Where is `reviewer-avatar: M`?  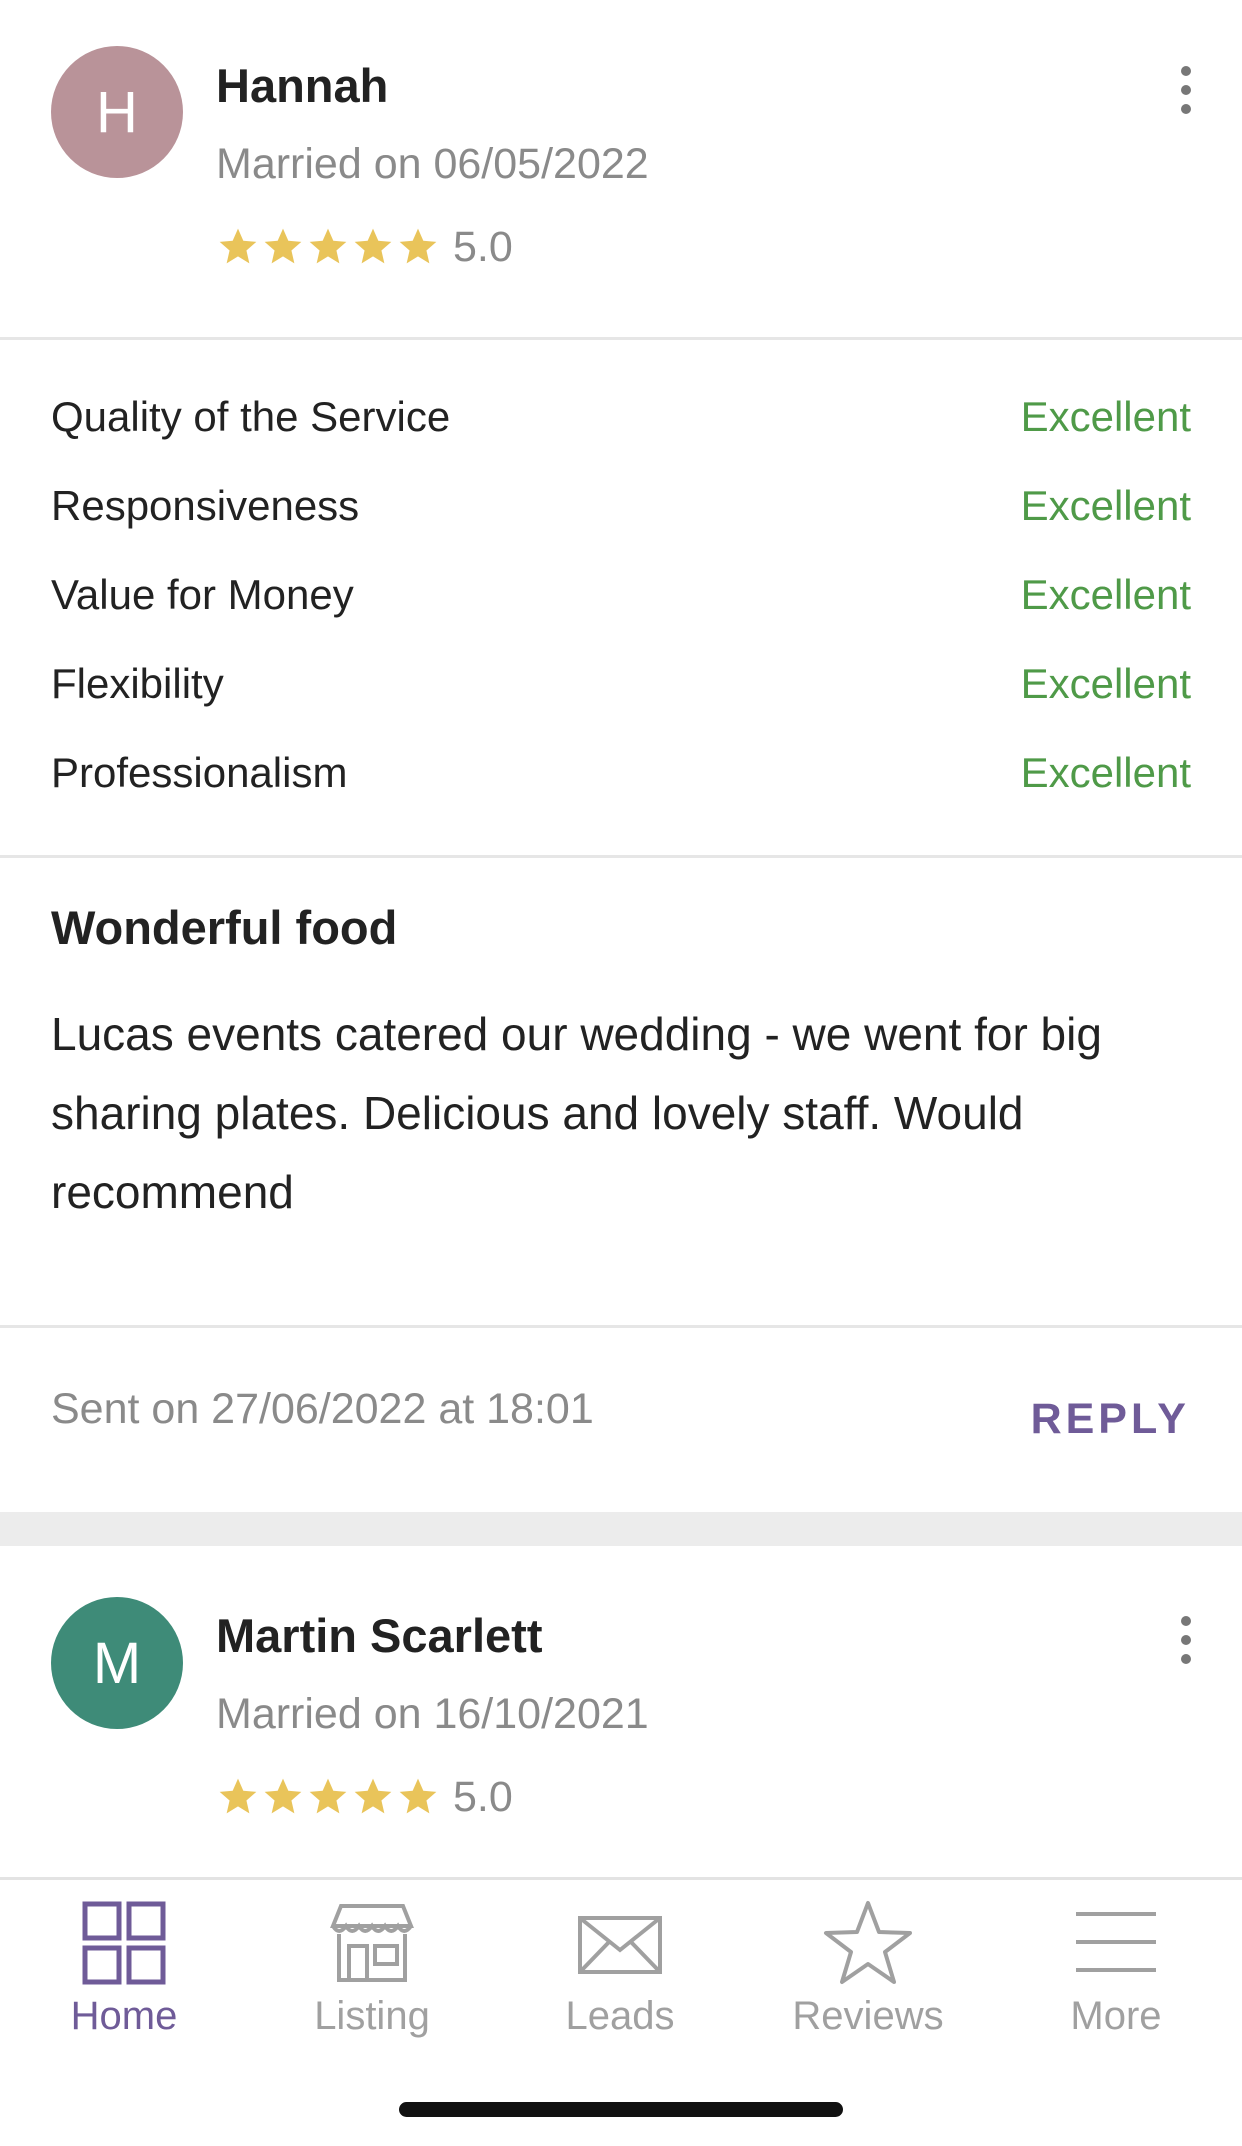 reviewer-avatar: M is located at coordinates (117, 1663).